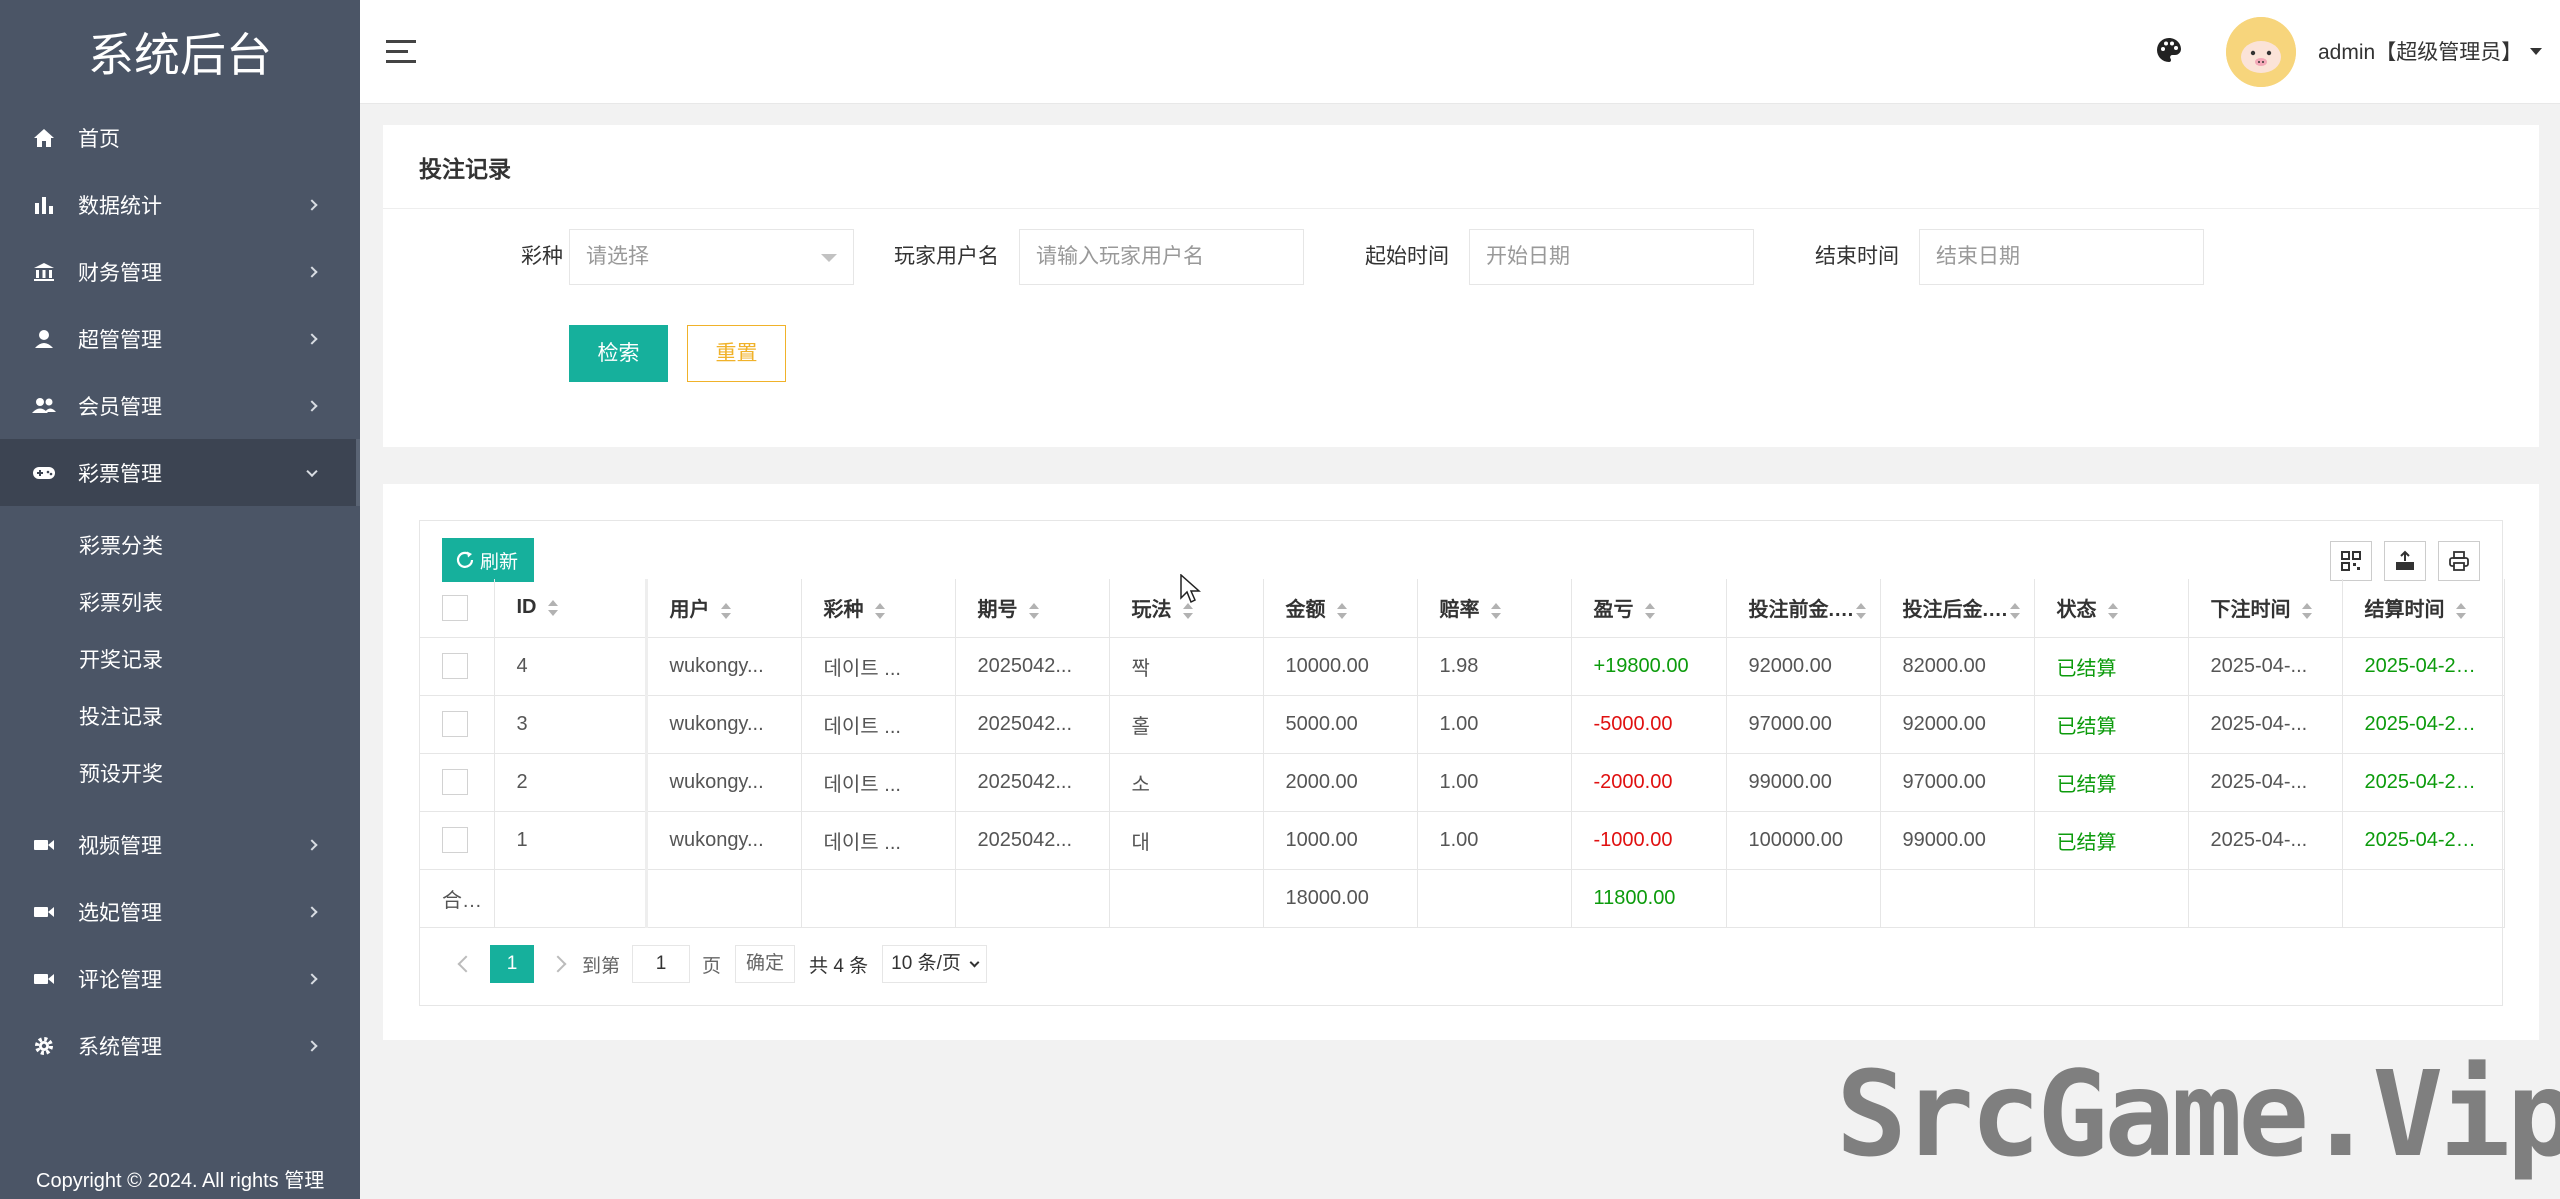 The width and height of the screenshot is (2560, 1199). Describe the element at coordinates (180, 601) in the screenshot. I see `submenu-lottery-list: 彩票列表` at that location.